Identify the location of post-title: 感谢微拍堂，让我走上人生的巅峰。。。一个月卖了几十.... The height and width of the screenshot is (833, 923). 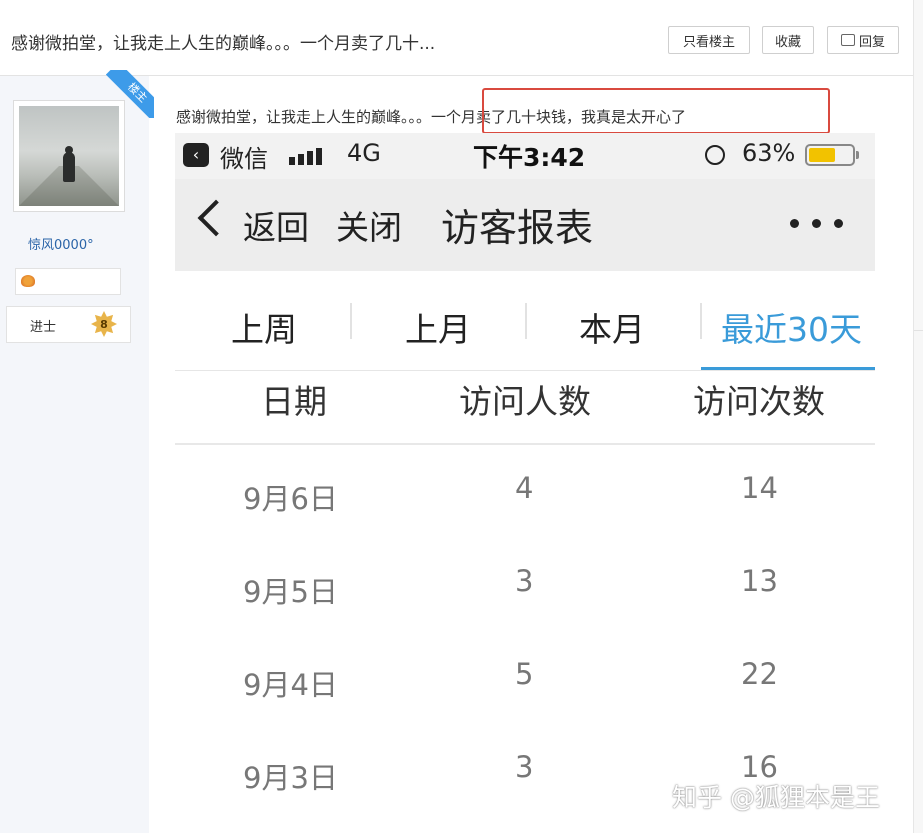
(223, 44).